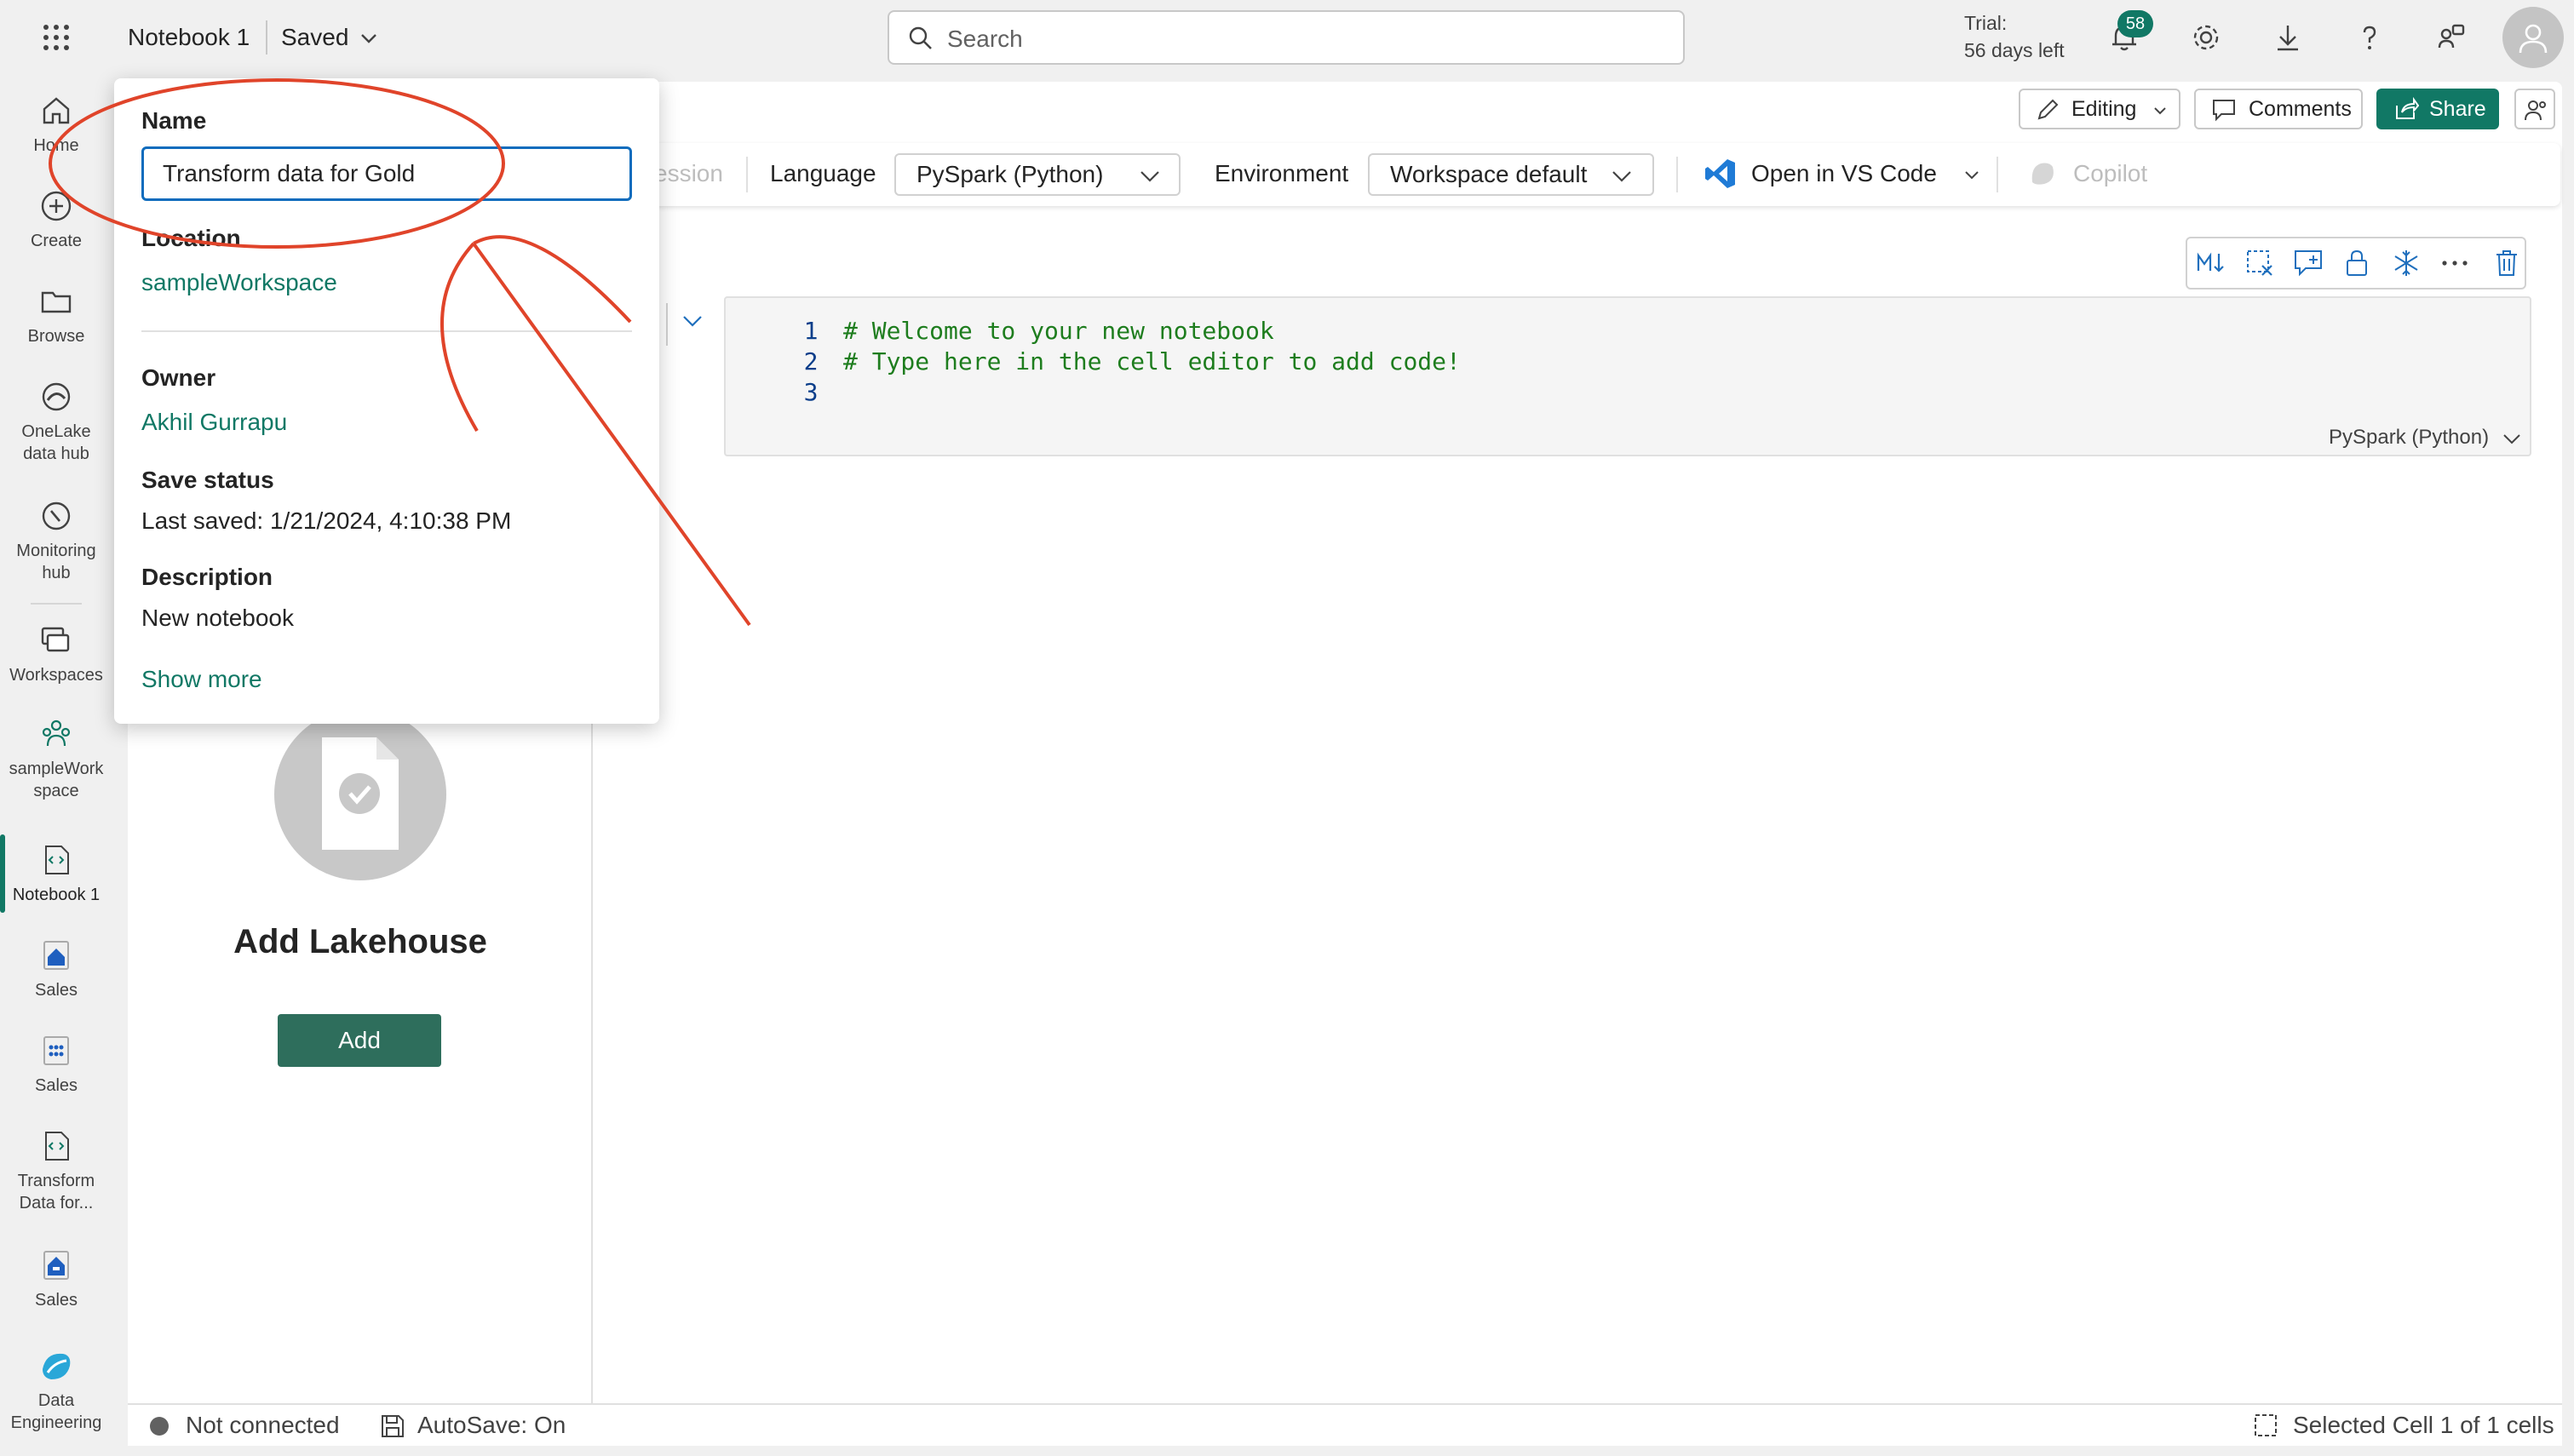  Describe the element at coordinates (56, 1265) in the screenshot. I see `warehouse-icon` at that location.